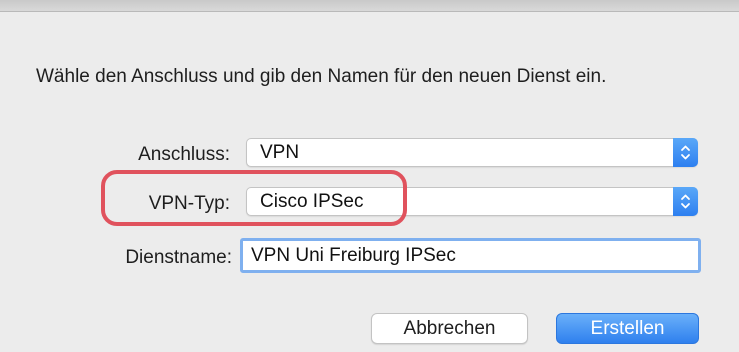 Image resolution: width=739 pixels, height=352 pixels. What do you see at coordinates (280, 152) in the screenshot?
I see `interface-popup-value: VPN` at bounding box center [280, 152].